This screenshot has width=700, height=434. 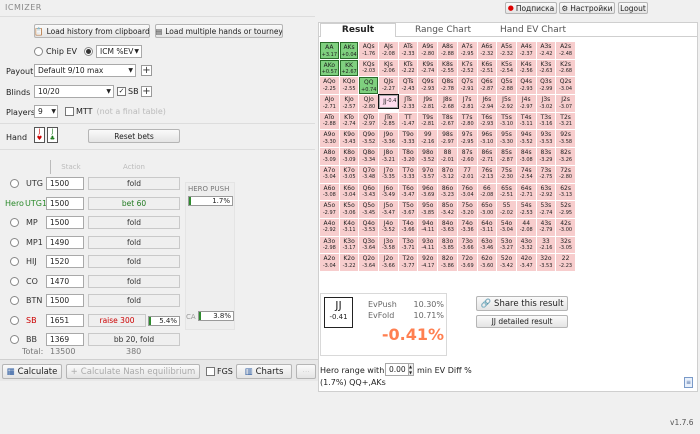 I want to click on range-cell: T4s -3.11, so click(x=526, y=121).